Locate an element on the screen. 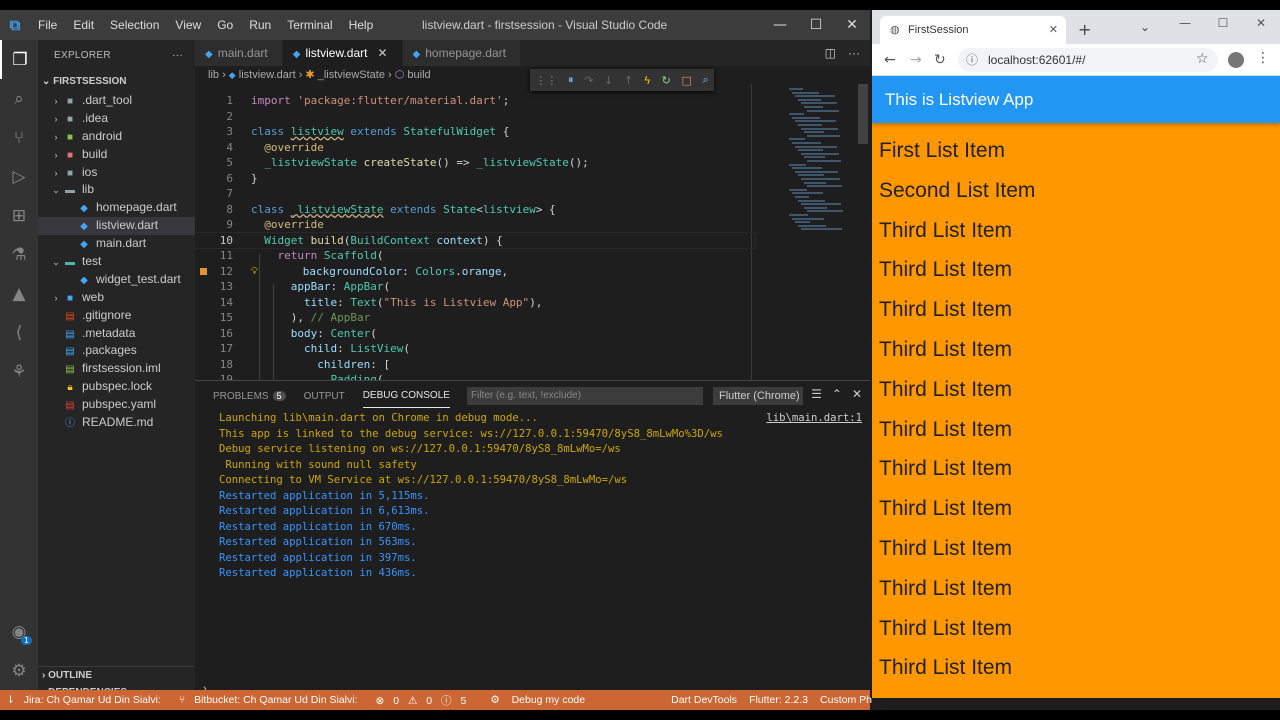  outline-section: › OUTLINE is located at coordinates (116, 675).